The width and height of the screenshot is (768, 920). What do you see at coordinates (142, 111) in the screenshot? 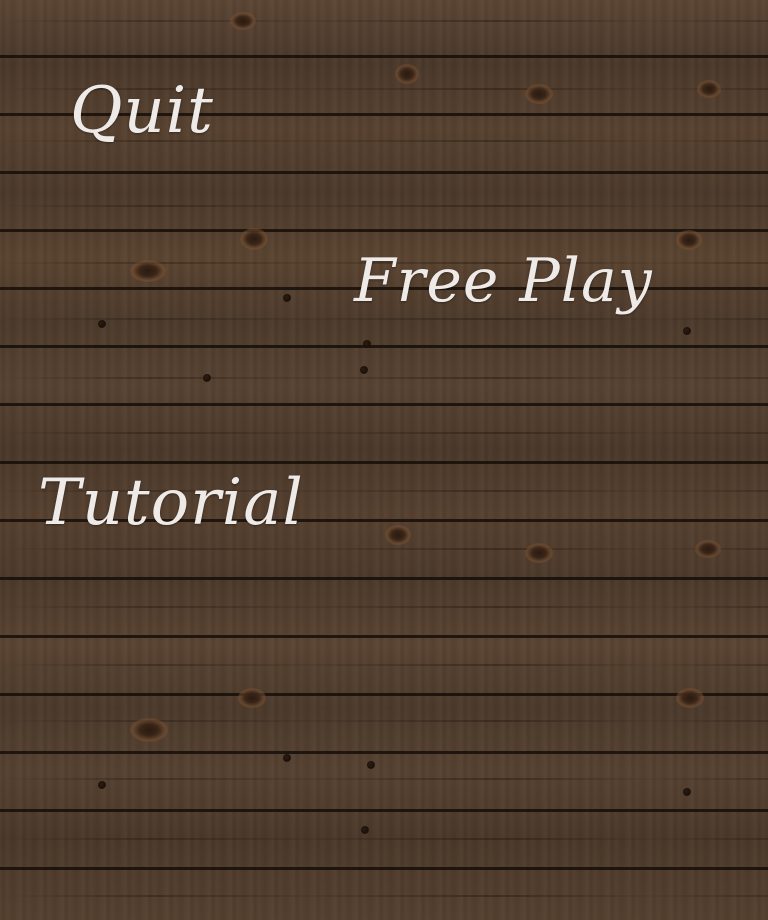
I see `quit-button: Quit` at bounding box center [142, 111].